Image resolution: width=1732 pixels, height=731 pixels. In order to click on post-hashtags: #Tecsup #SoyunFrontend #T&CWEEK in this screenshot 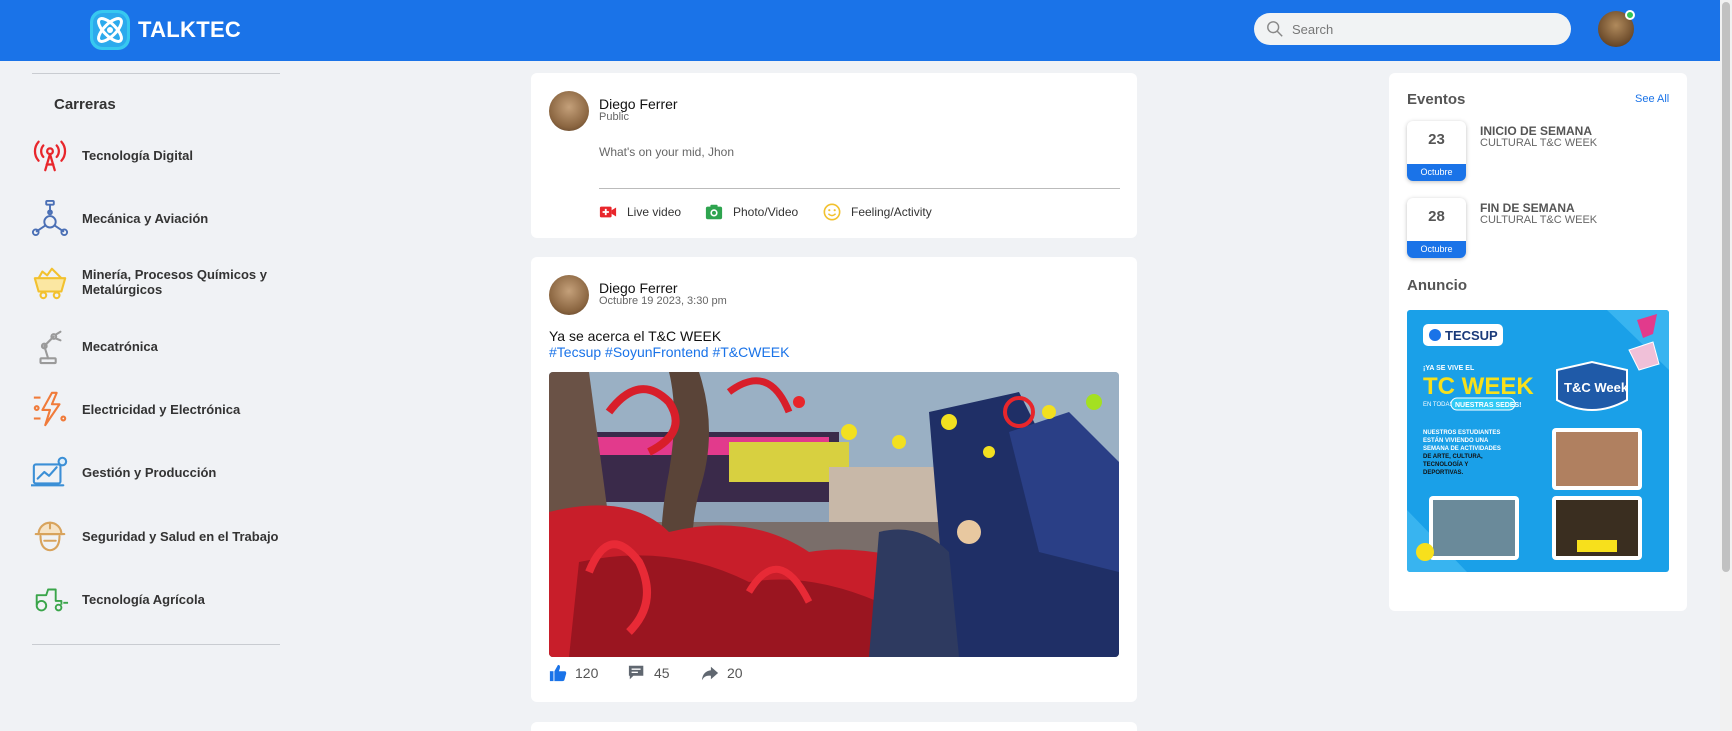, I will do `click(669, 352)`.